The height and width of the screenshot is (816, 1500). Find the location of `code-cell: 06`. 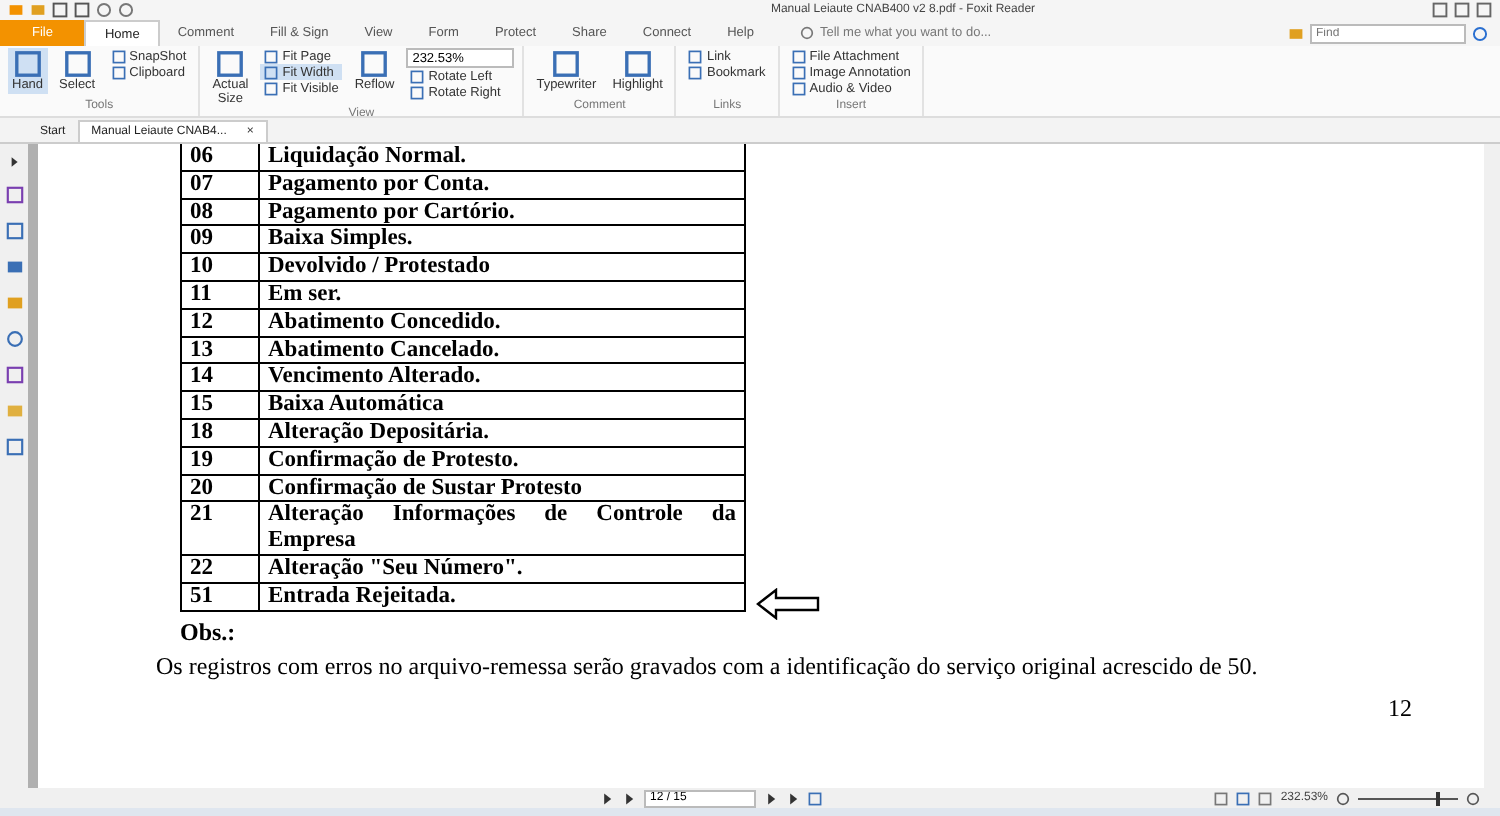

code-cell: 06 is located at coordinates (220, 157).